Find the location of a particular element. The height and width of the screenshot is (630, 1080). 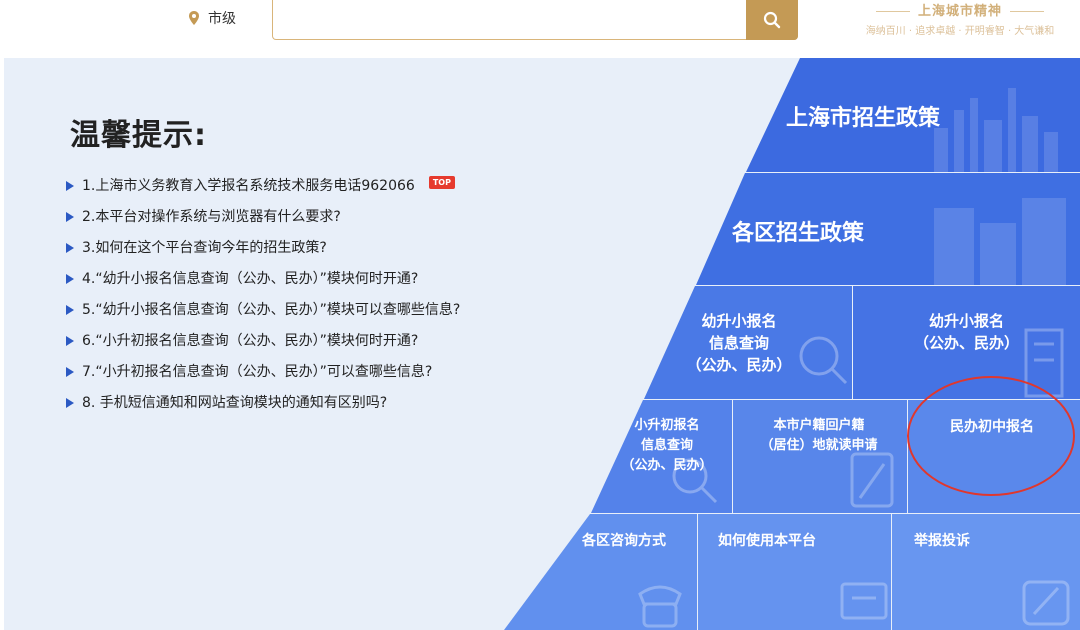

search-box is located at coordinates (535, 20).